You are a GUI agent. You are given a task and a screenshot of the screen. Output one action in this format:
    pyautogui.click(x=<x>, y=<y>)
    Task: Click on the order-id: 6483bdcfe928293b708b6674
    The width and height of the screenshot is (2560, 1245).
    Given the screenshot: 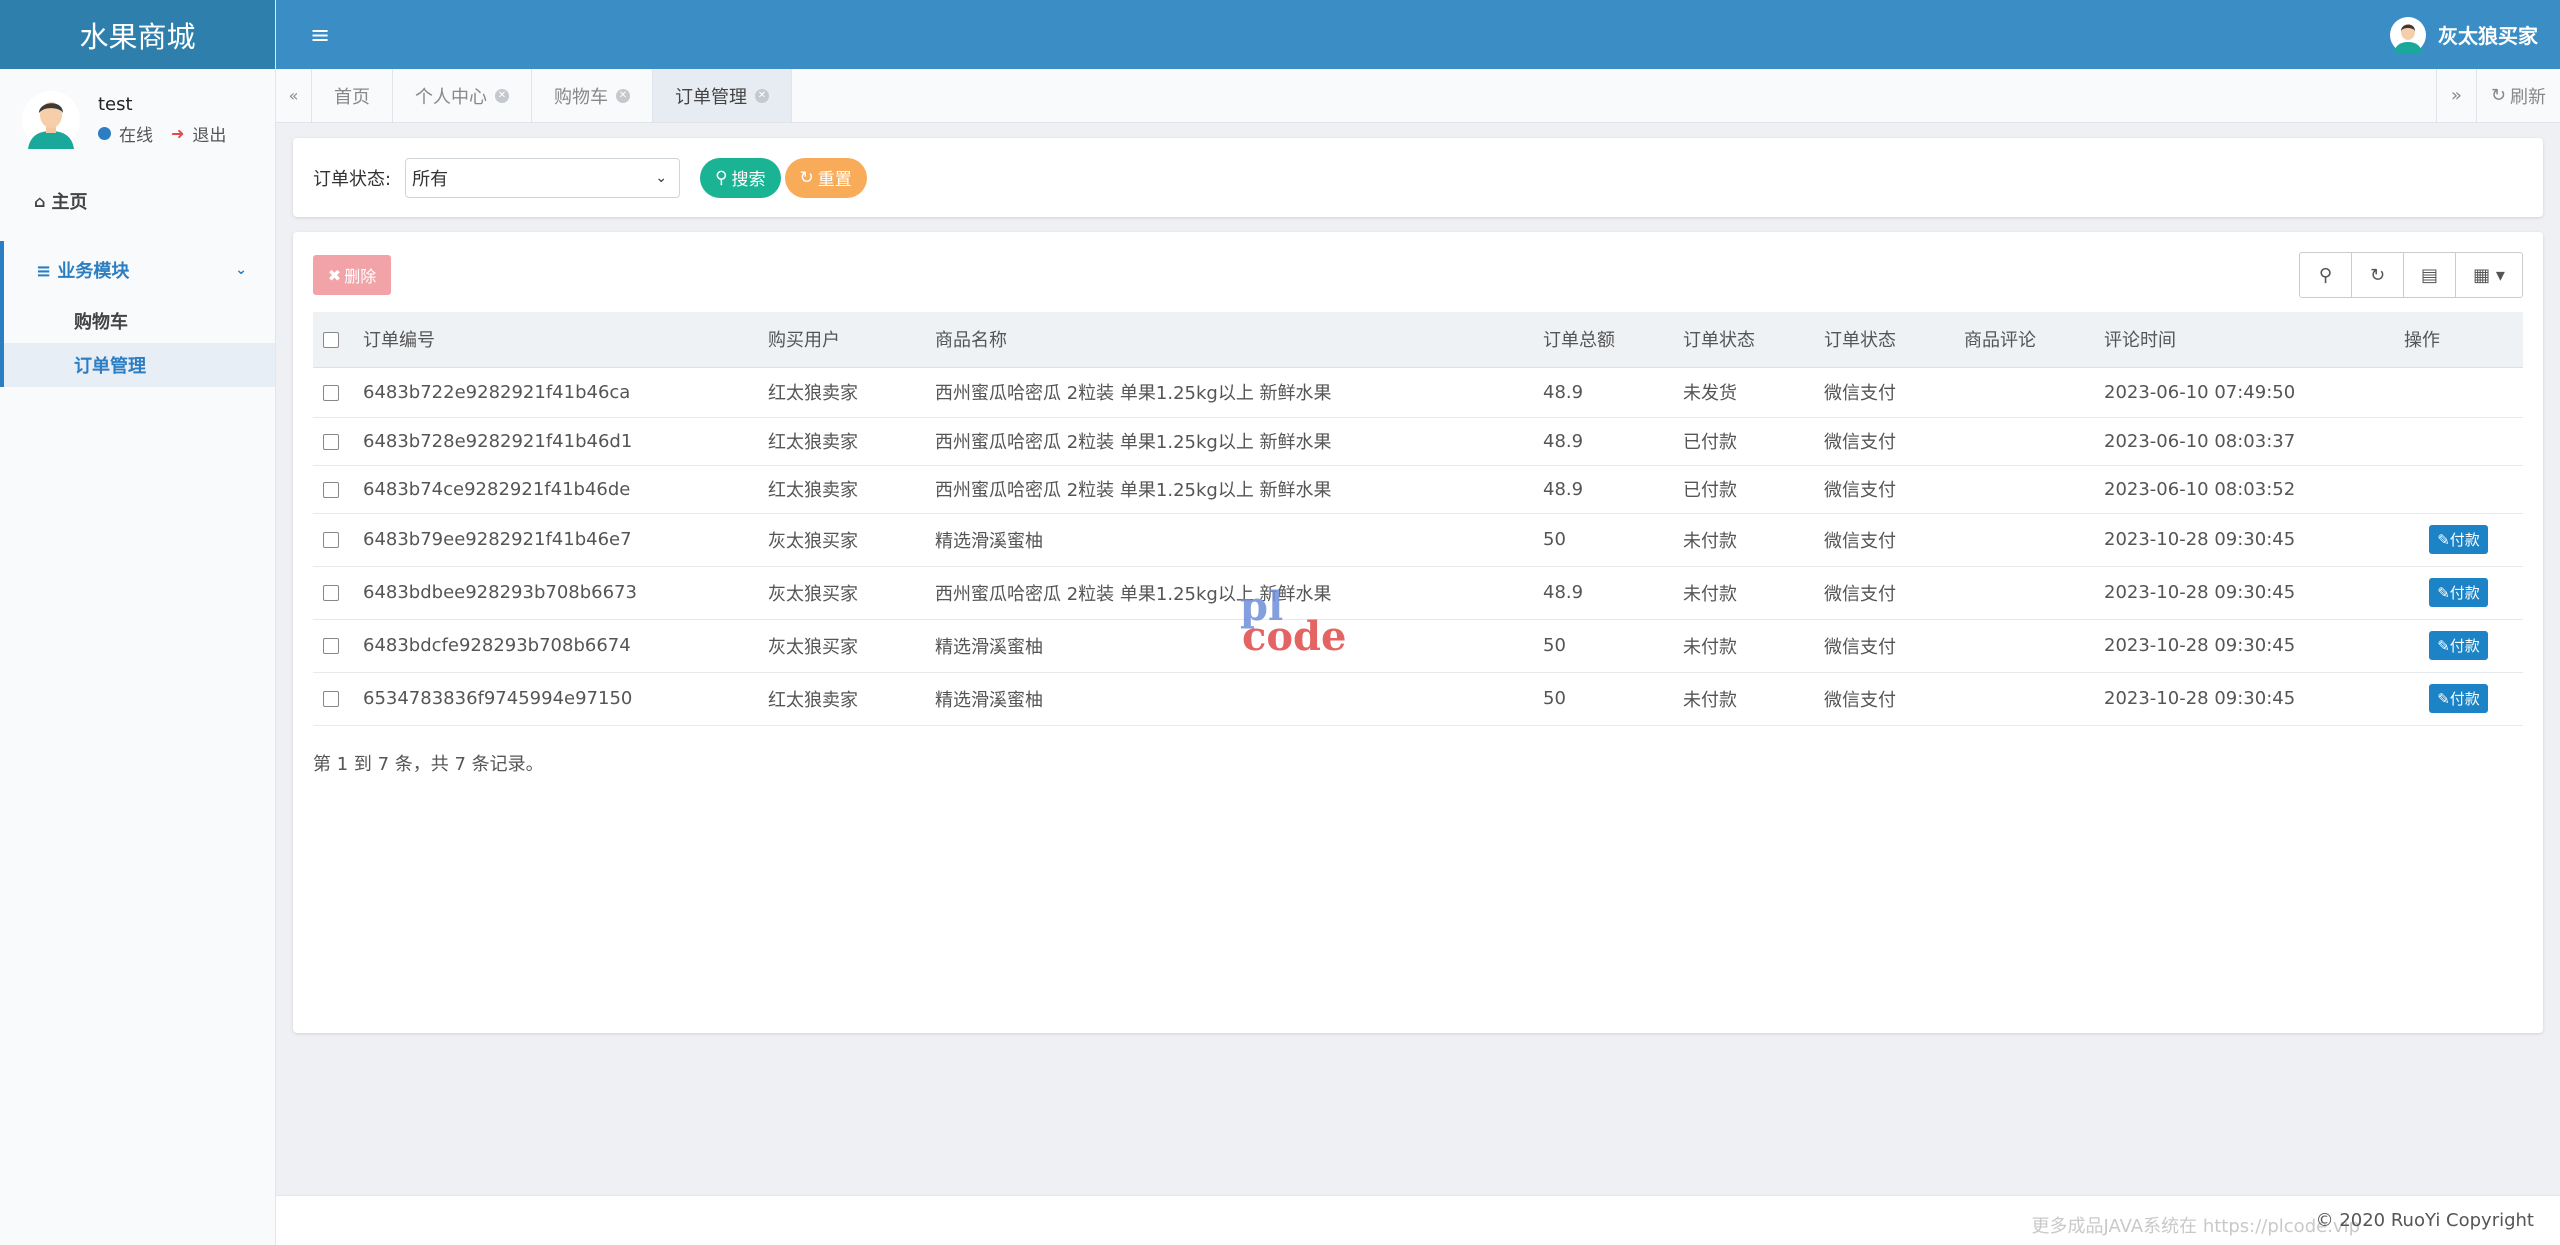 What is the action you would take?
    pyautogui.click(x=555, y=646)
    